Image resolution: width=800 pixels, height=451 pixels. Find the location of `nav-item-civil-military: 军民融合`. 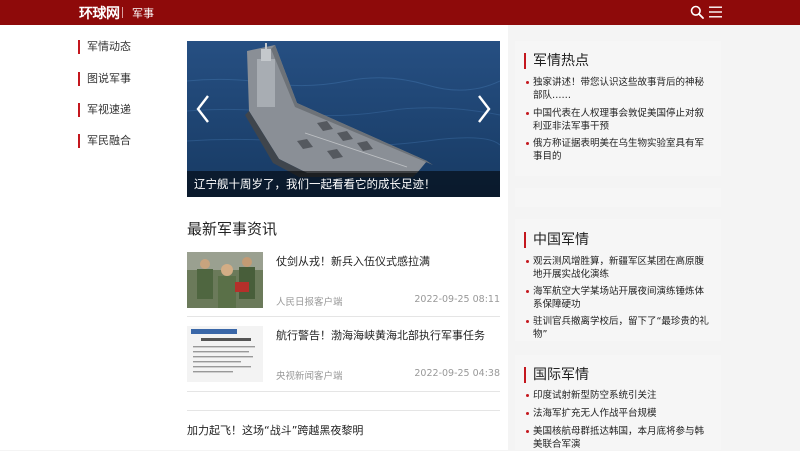

nav-item-civil-military: 军民融合 is located at coordinates (104, 141).